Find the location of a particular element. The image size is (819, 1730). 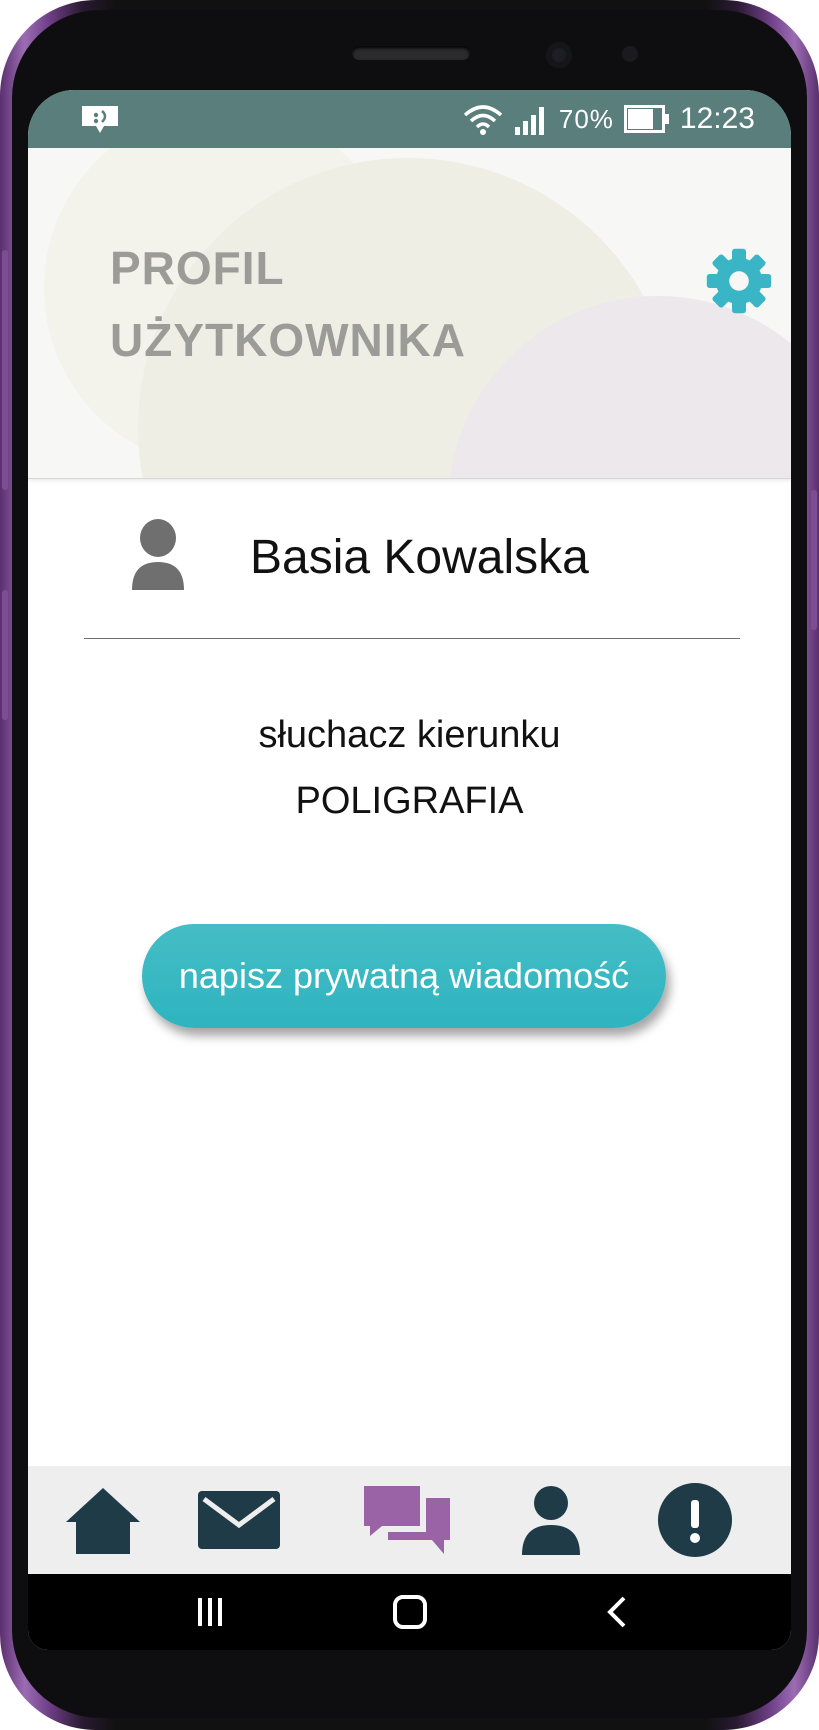

wifi-icon is located at coordinates (483, 120).